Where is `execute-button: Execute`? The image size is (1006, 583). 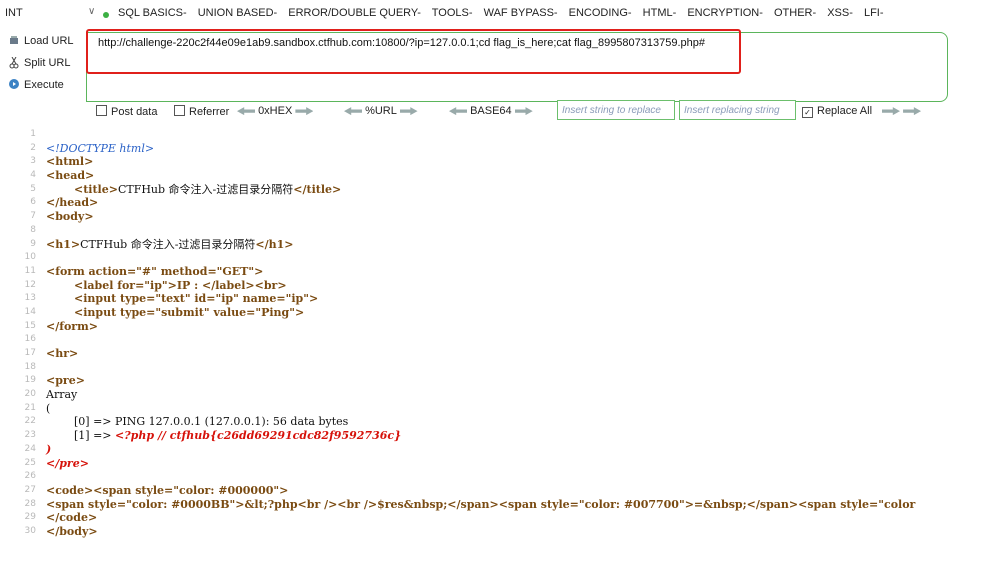 execute-button: Execute is located at coordinates (45, 85).